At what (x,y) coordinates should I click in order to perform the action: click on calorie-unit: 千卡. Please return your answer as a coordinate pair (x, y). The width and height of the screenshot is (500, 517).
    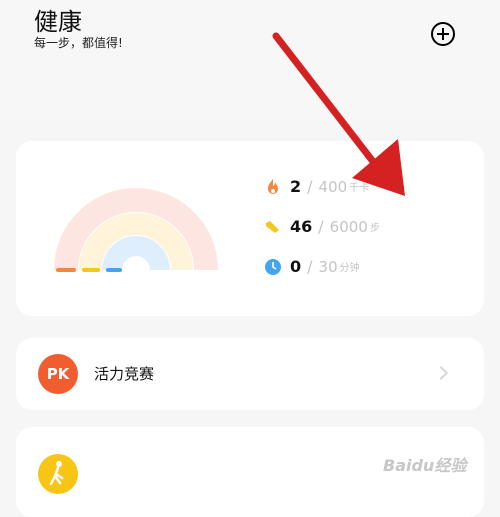
    Looking at the image, I should click on (359, 188).